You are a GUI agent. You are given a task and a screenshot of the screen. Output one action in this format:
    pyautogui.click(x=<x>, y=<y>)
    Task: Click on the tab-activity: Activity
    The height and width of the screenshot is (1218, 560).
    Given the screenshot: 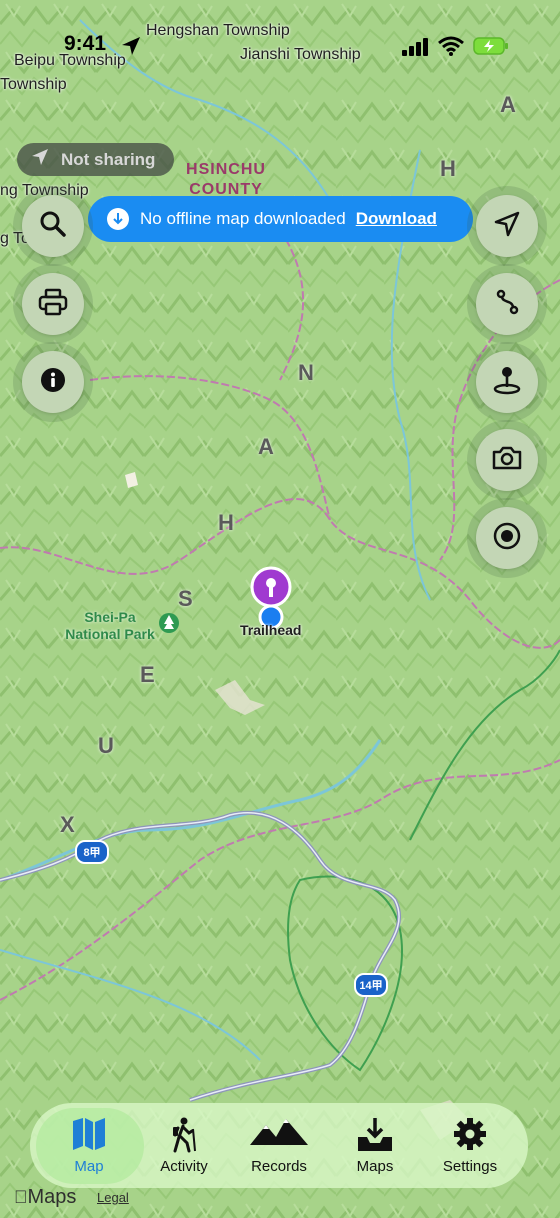 What is the action you would take?
    pyautogui.click(x=184, y=1145)
    